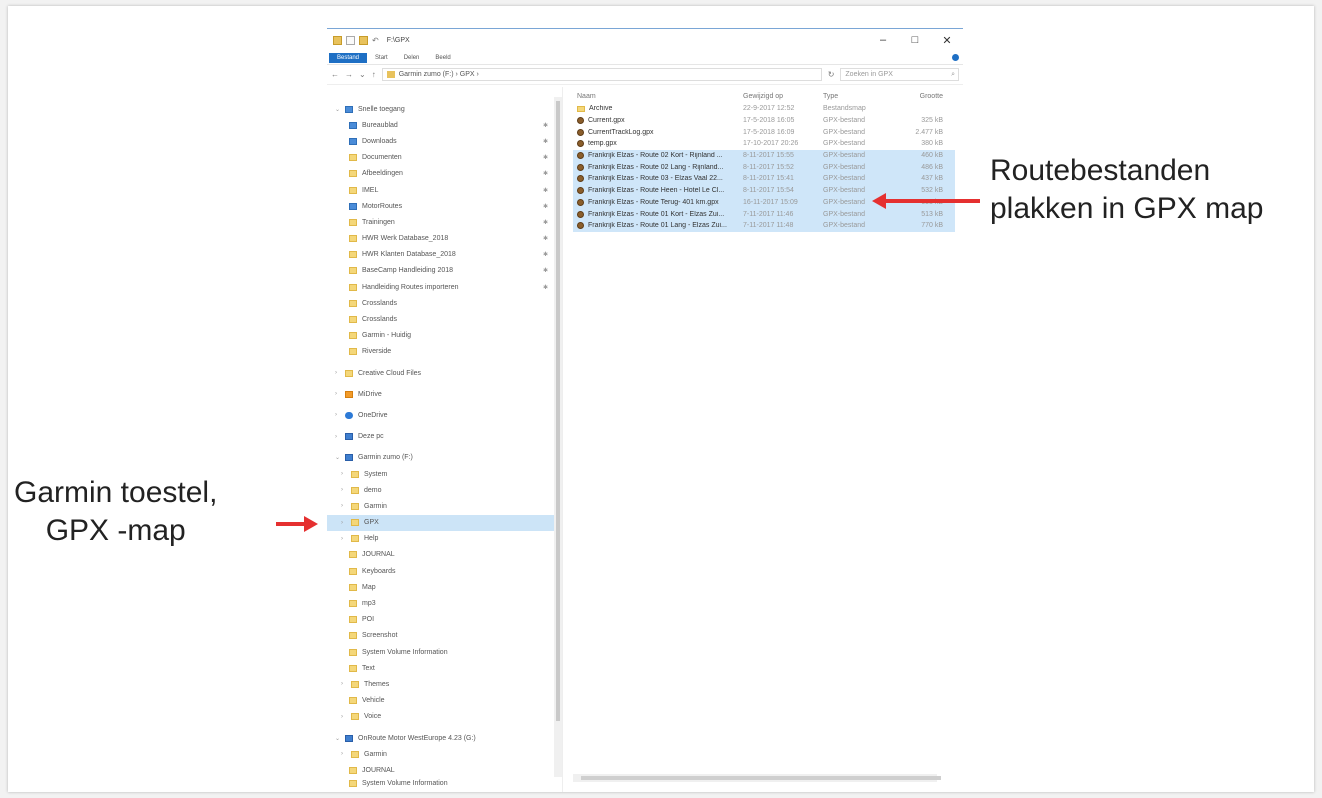  I want to click on forward-icon: →, so click(349, 74).